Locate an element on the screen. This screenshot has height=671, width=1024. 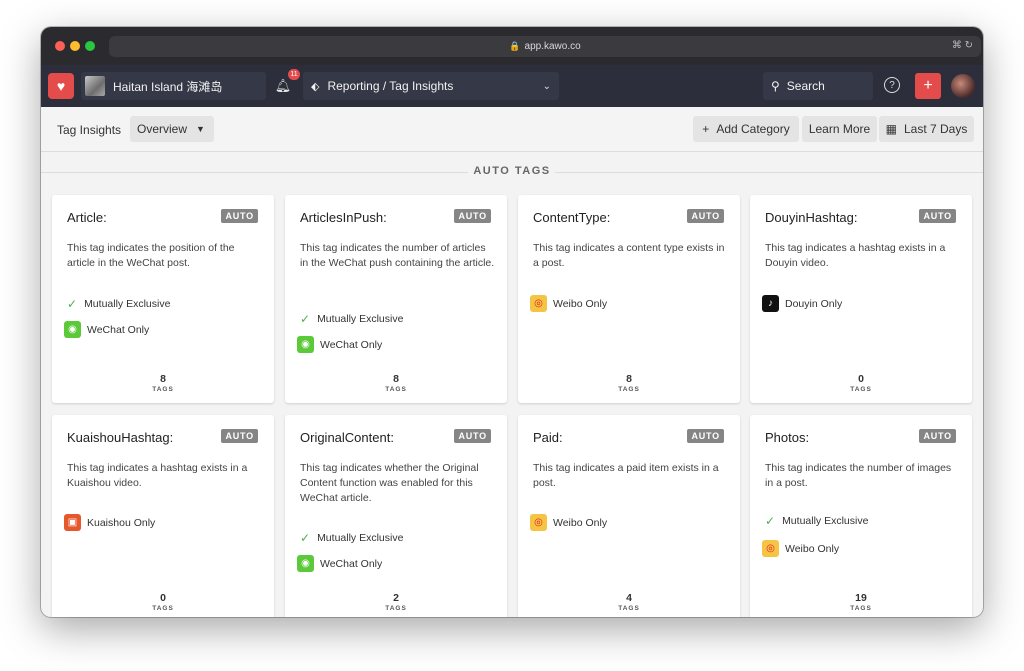
search-label: Search is located at coordinates (805, 86).